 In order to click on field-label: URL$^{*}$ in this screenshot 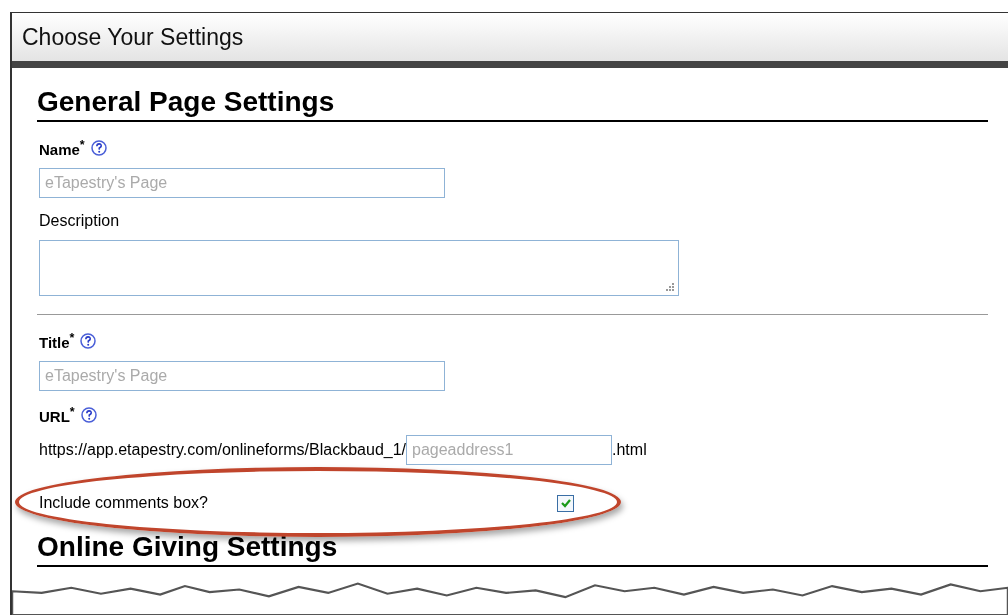, I will do `click(57, 415)`.